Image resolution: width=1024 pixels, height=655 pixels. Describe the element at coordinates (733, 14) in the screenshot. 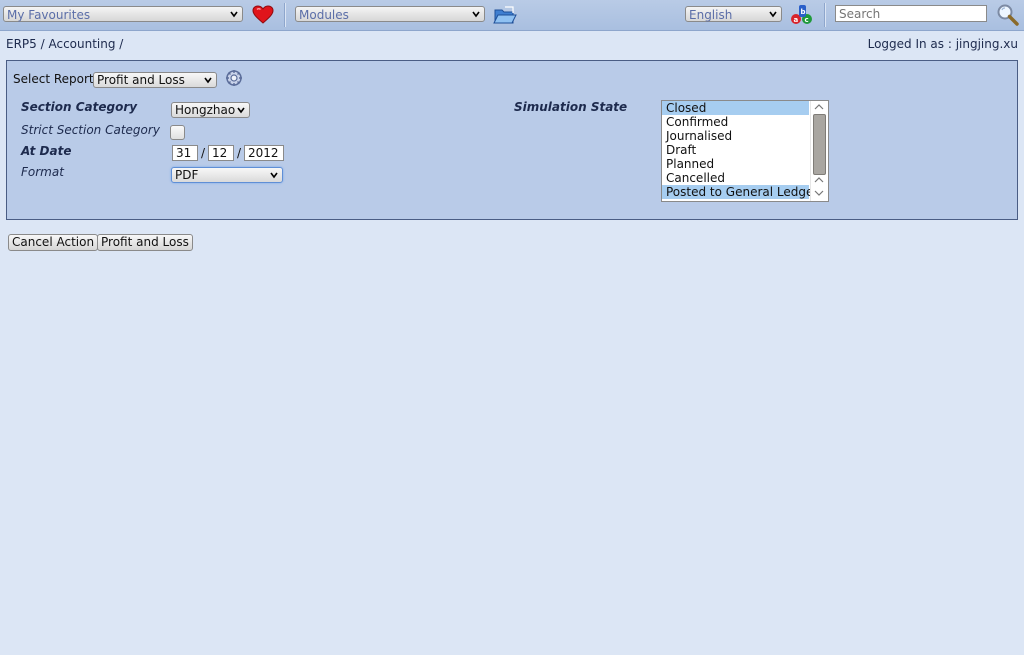

I see `language-select: English` at that location.